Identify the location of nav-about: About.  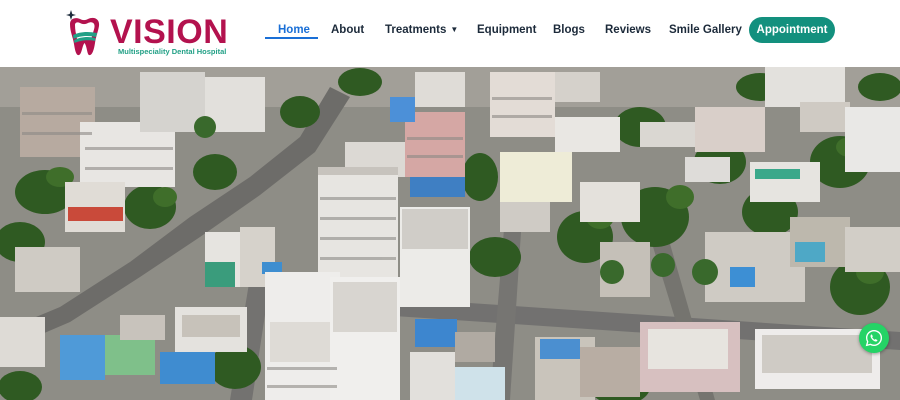
(347, 30).